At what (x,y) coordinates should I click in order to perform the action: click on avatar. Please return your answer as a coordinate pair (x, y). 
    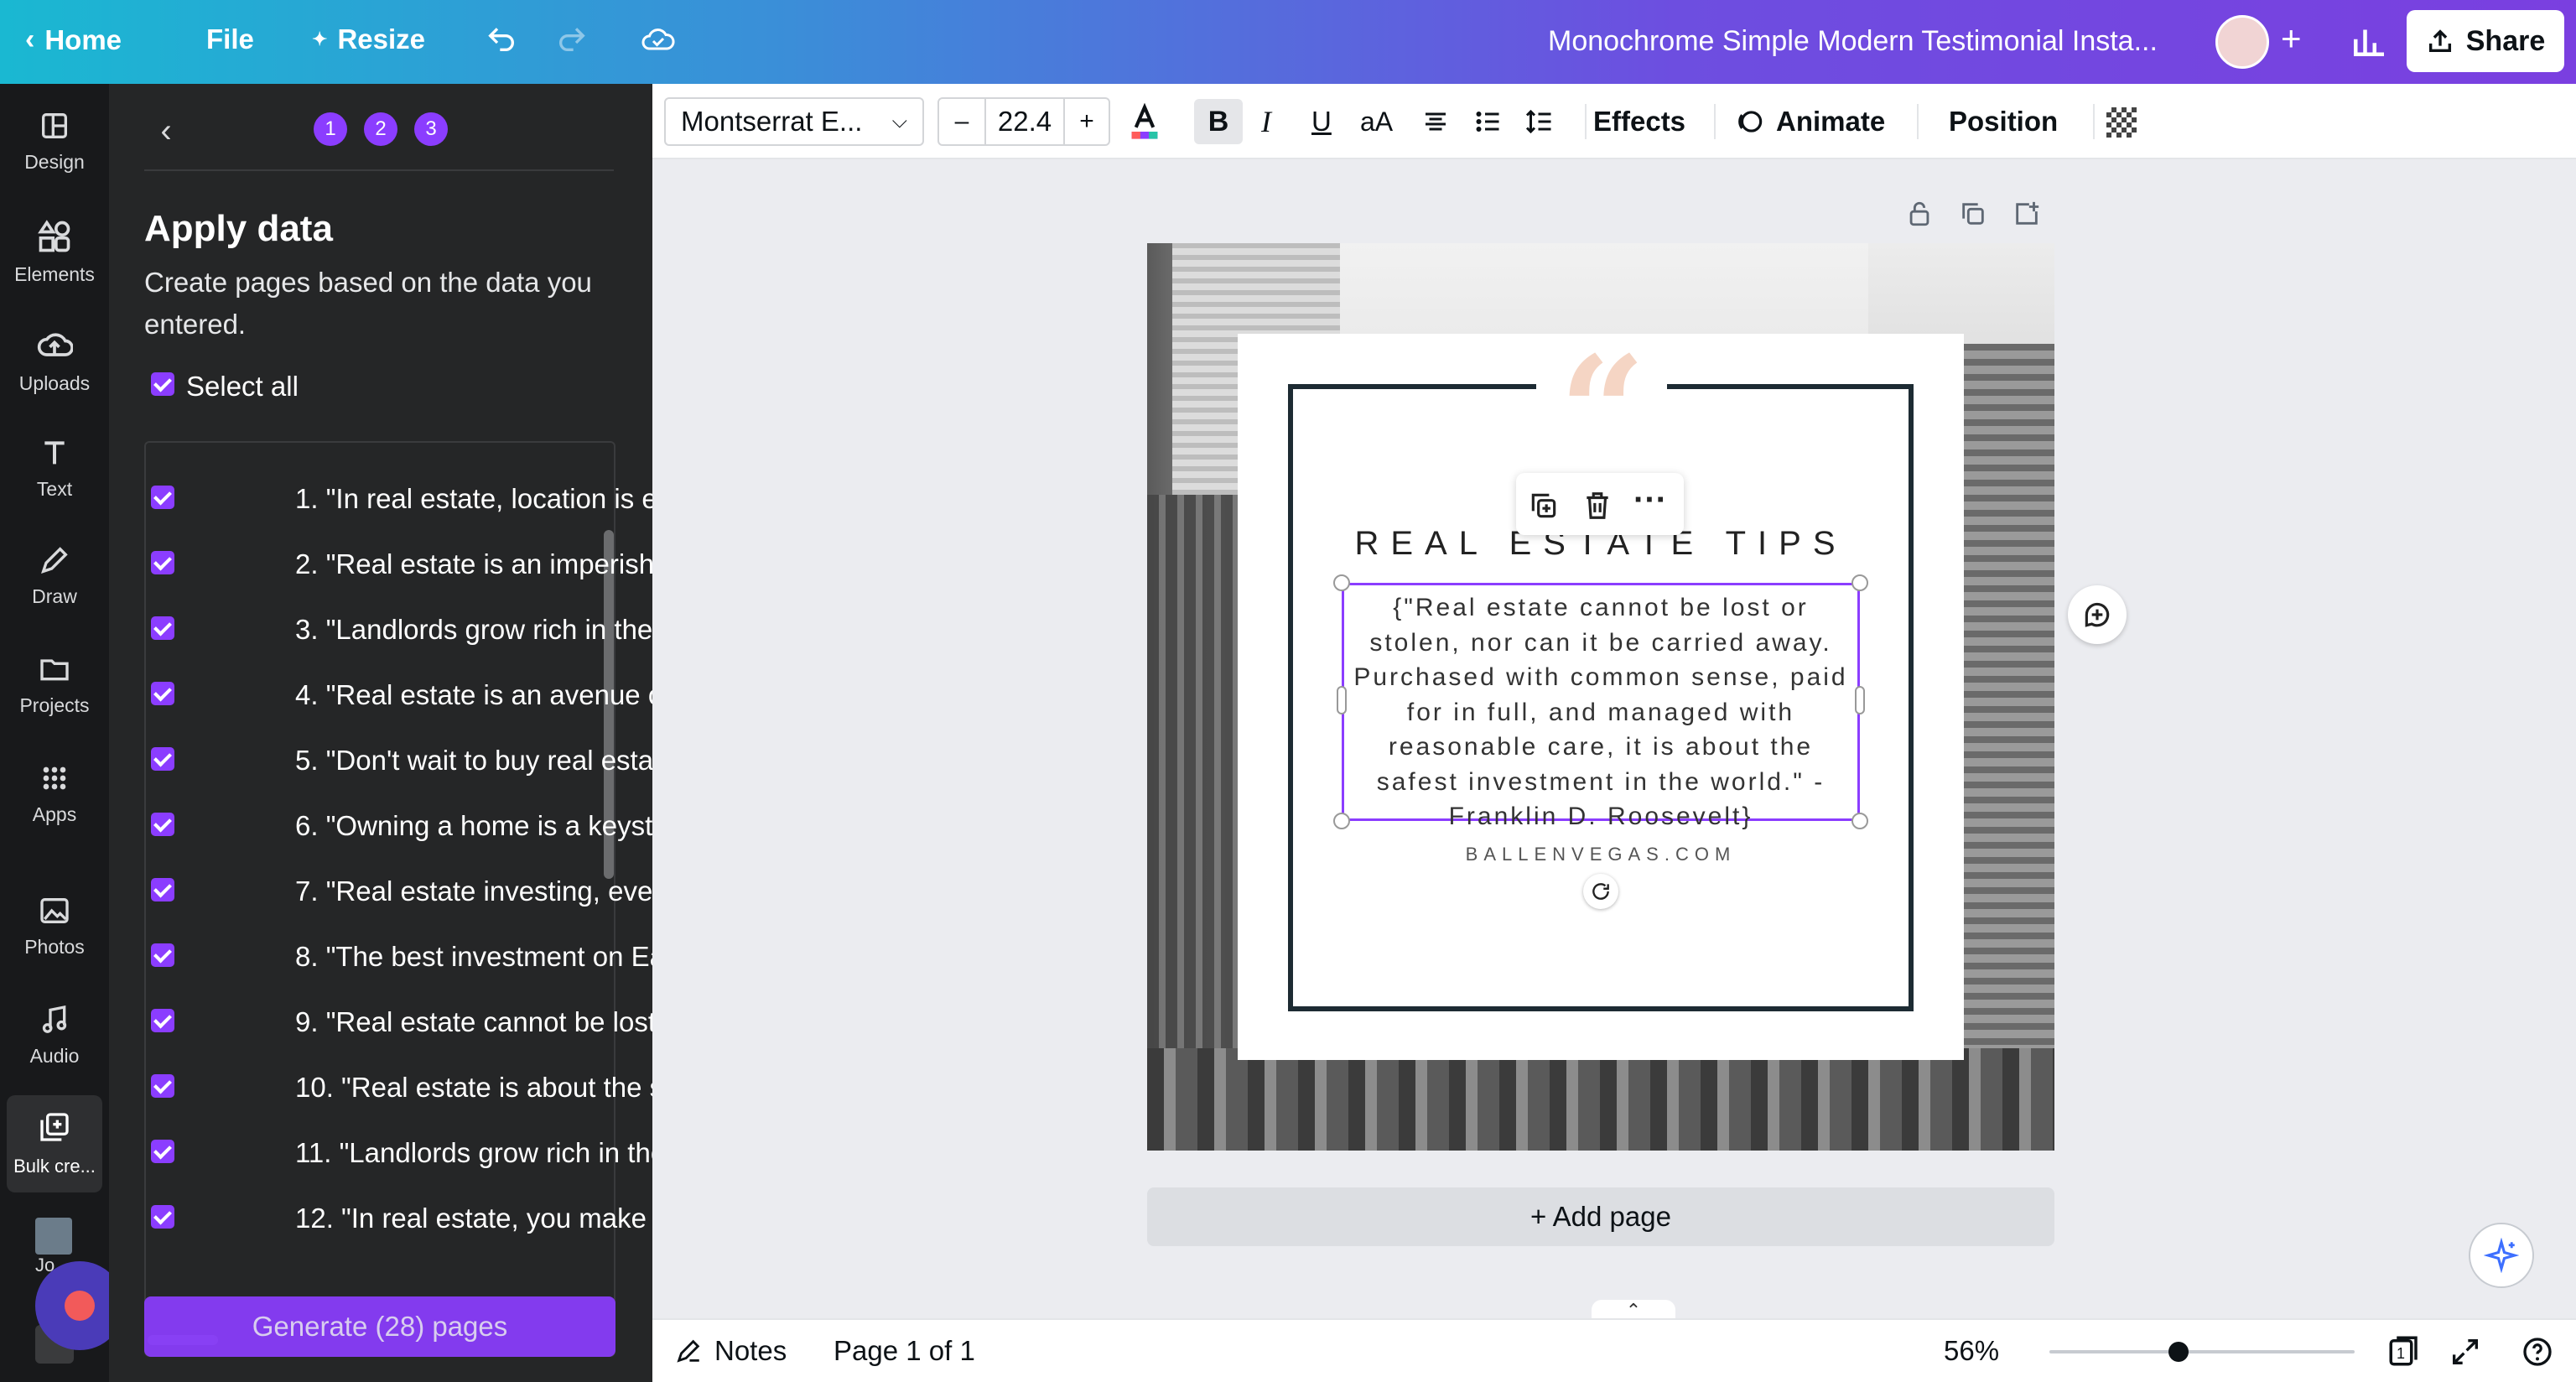
    Looking at the image, I should click on (2242, 42).